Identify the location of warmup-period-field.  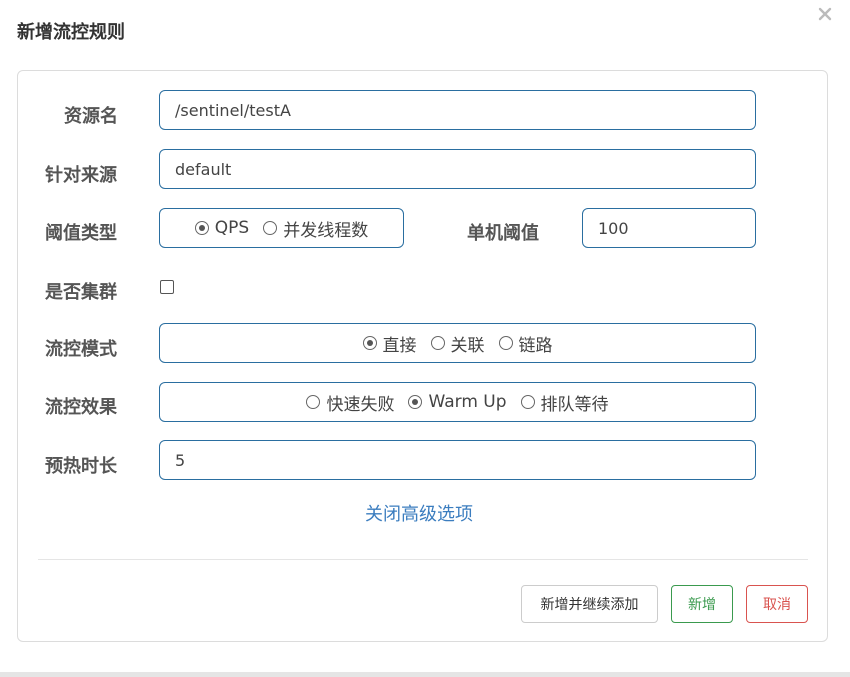
(457, 460).